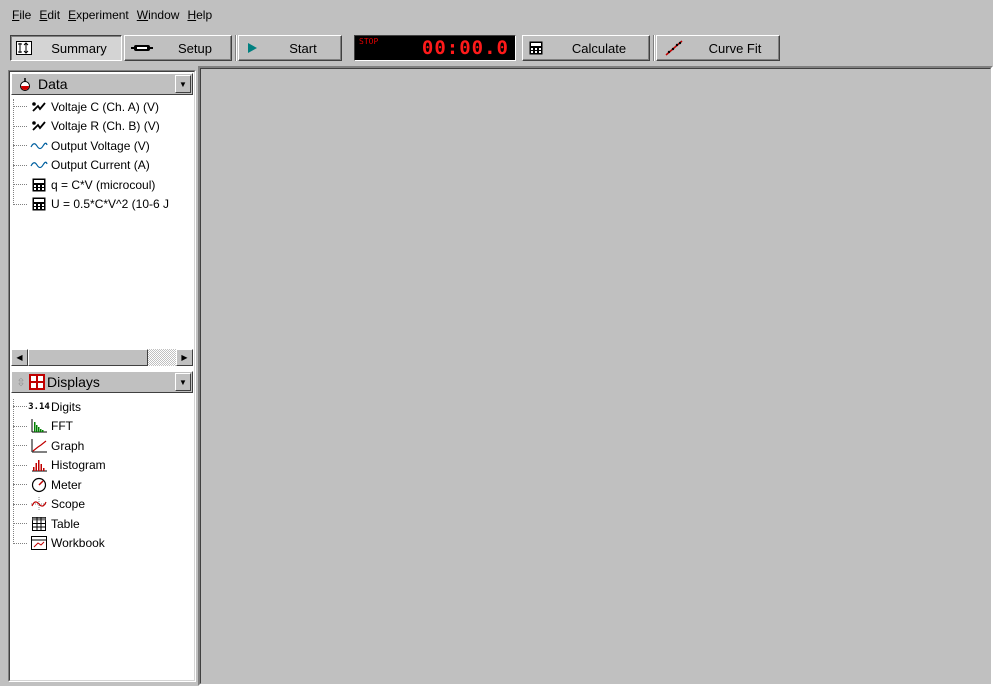  What do you see at coordinates (73, 382) in the screenshot?
I see `displays-panel-title: Displays` at bounding box center [73, 382].